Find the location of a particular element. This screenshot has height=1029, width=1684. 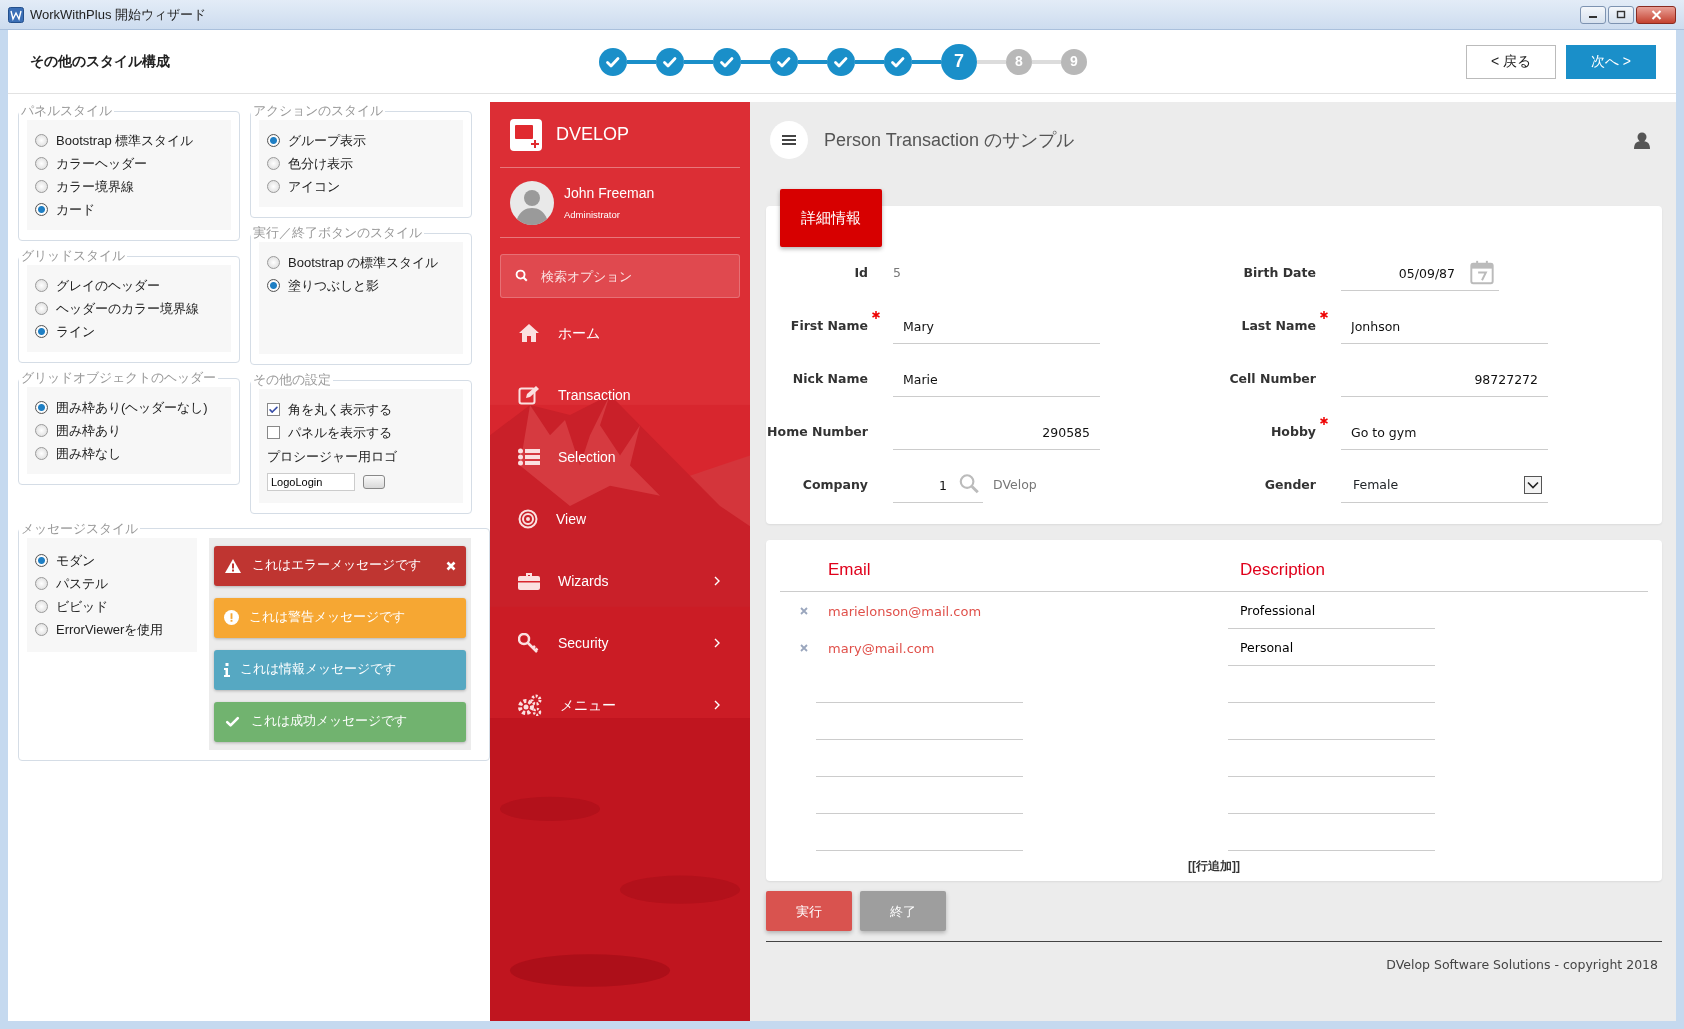

group-title: その他の設定 is located at coordinates (292, 380).